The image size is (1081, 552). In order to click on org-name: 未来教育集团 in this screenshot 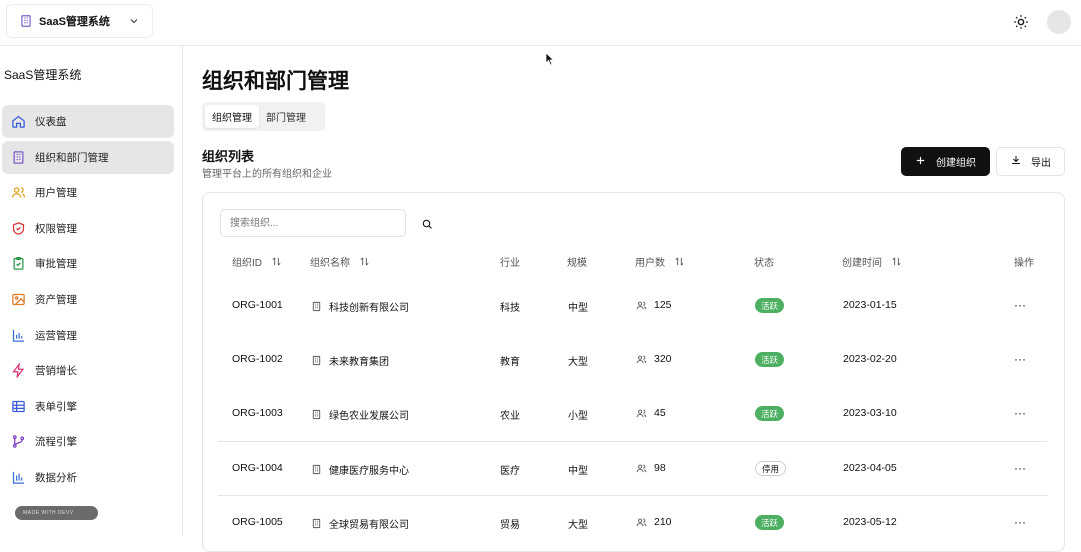, I will do `click(350, 360)`.